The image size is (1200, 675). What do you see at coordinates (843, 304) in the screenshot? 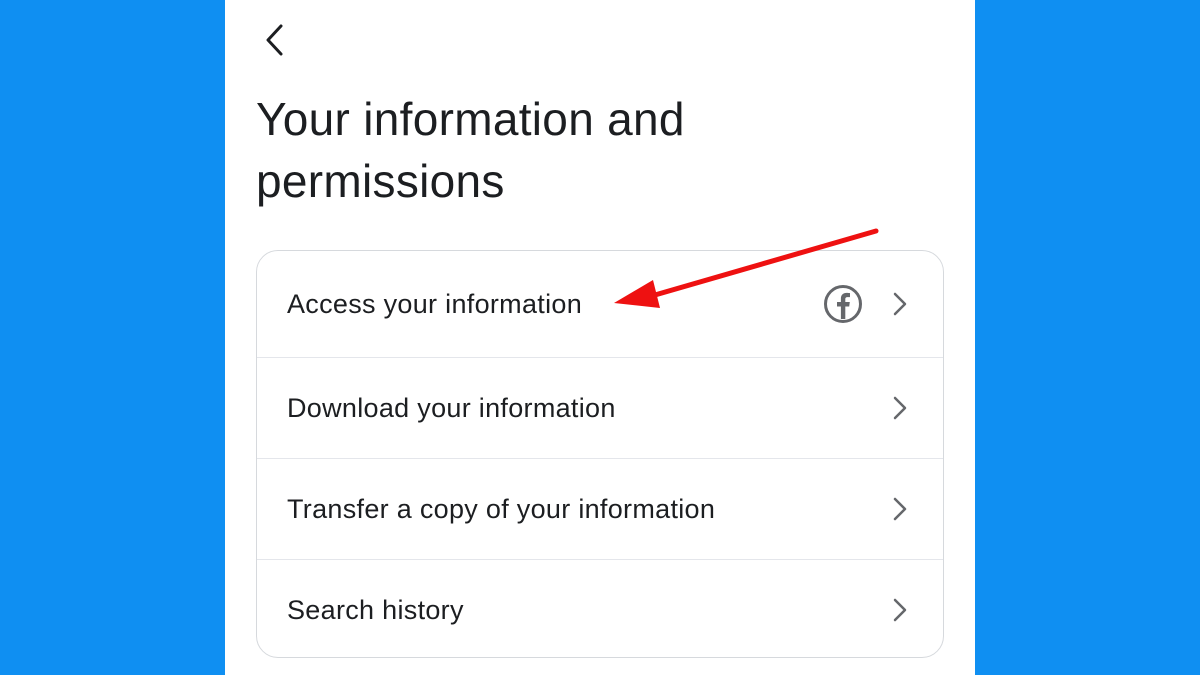
I see `facebook-icon` at bounding box center [843, 304].